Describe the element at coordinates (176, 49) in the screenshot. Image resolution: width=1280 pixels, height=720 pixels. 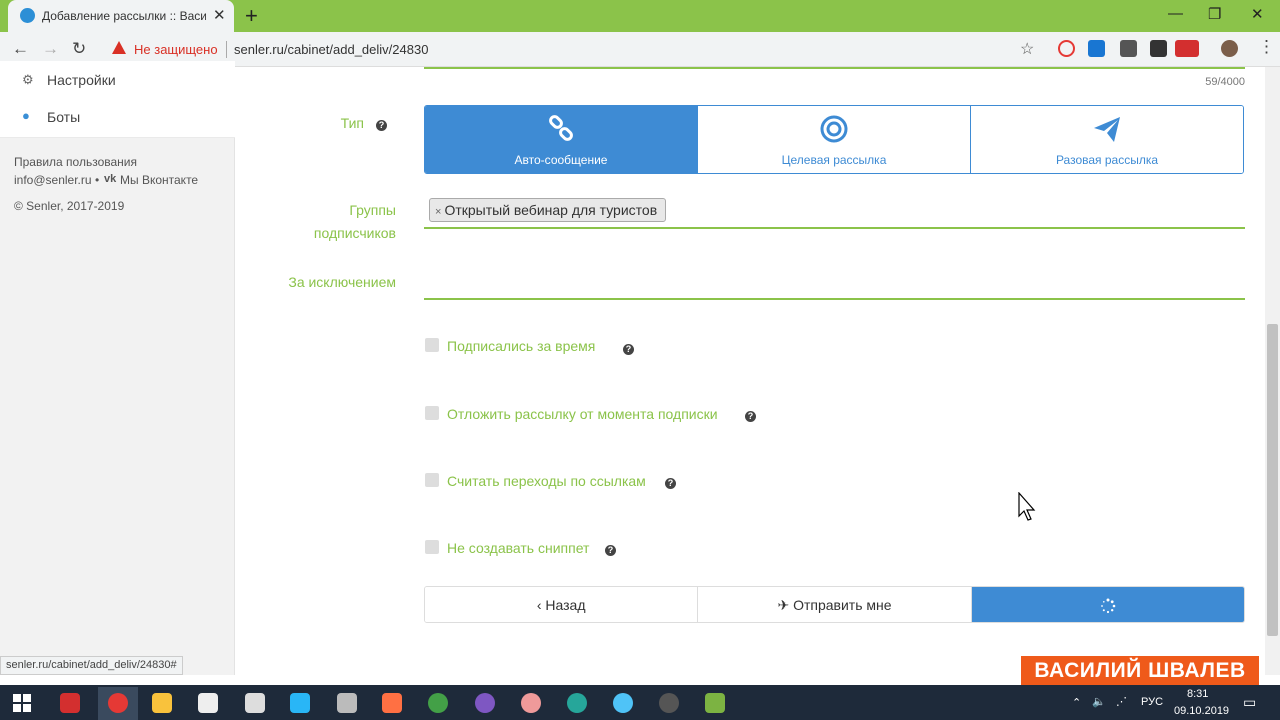
I see `security-warning: Не защищено` at that location.